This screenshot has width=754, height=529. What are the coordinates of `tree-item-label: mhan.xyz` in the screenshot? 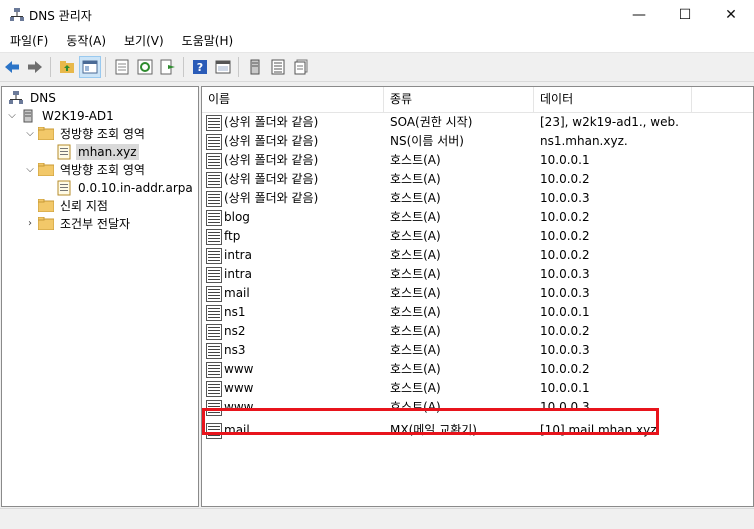 It's located at (107, 151).